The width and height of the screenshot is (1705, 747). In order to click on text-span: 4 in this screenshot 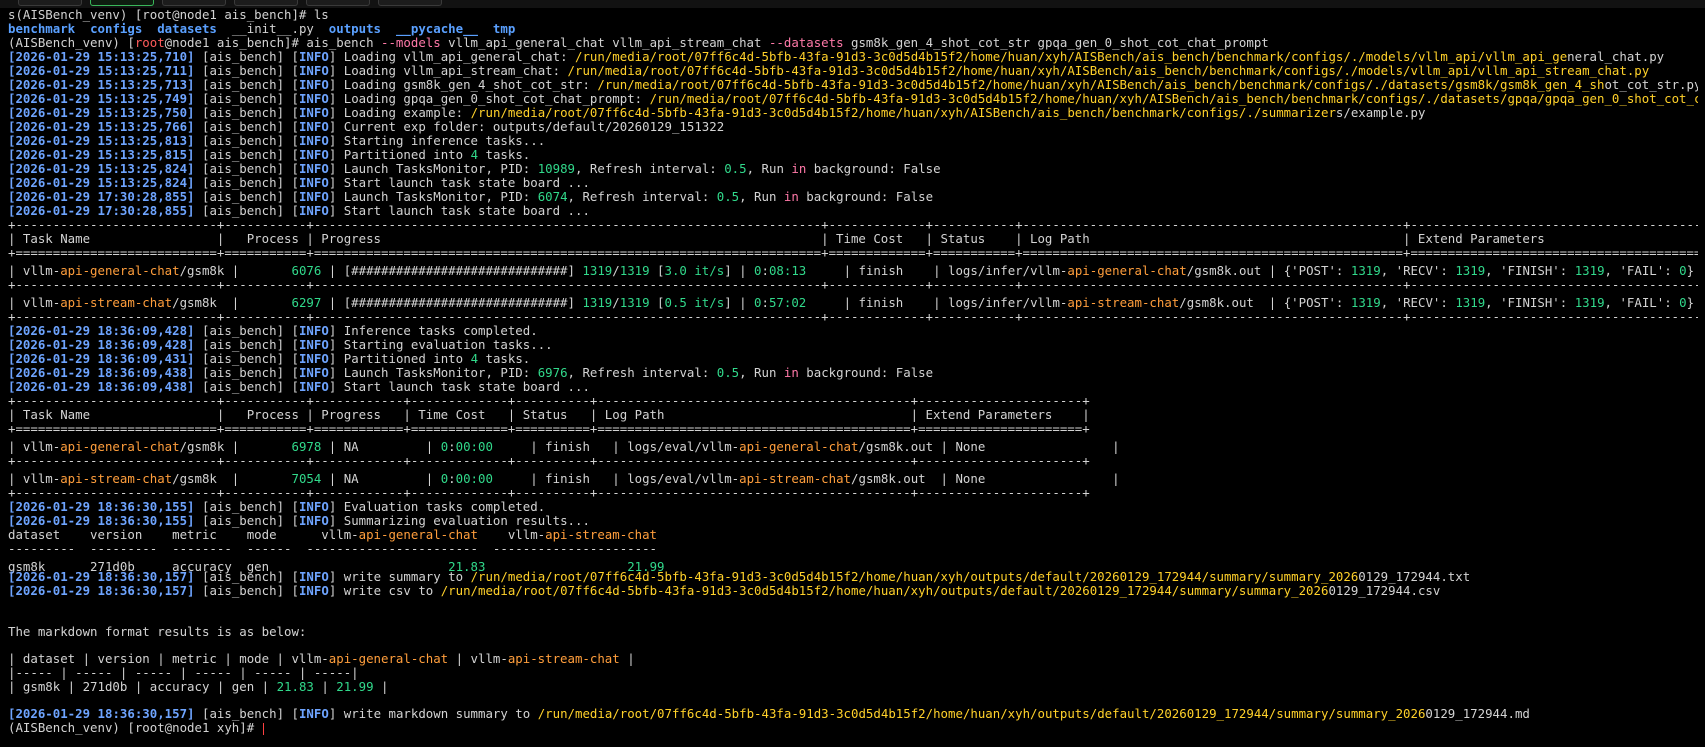, I will do `click(474, 358)`.